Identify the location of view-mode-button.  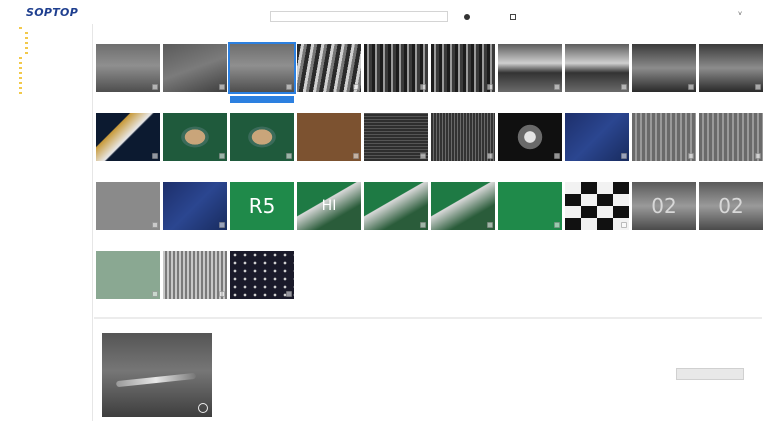
(514, 16).